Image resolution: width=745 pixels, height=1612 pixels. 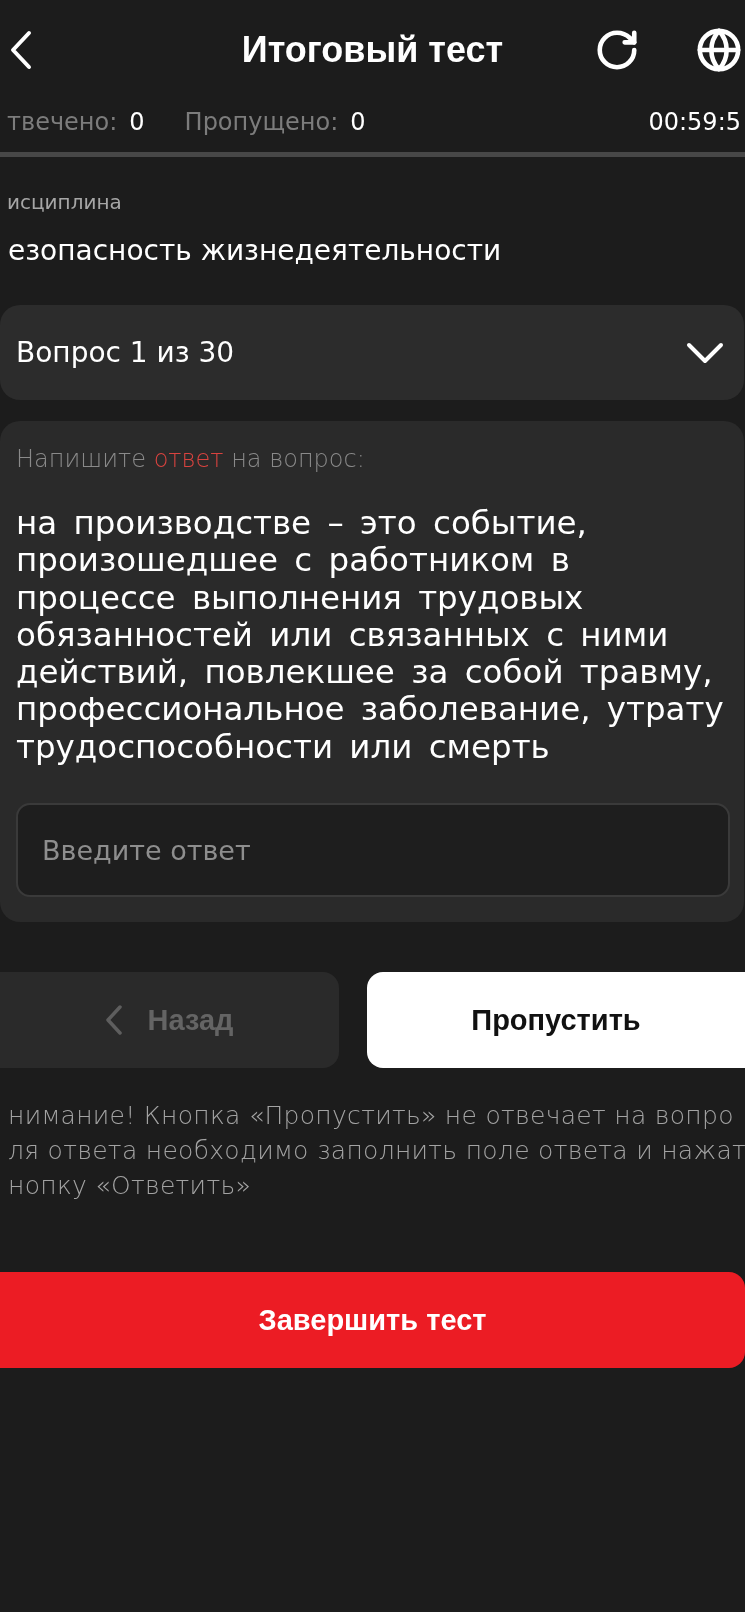 I want to click on answer-input: Введите ответ, so click(x=373, y=850).